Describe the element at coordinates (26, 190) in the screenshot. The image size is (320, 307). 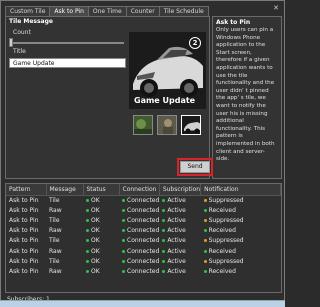
I see `column-header-pattern: Pattern` at that location.